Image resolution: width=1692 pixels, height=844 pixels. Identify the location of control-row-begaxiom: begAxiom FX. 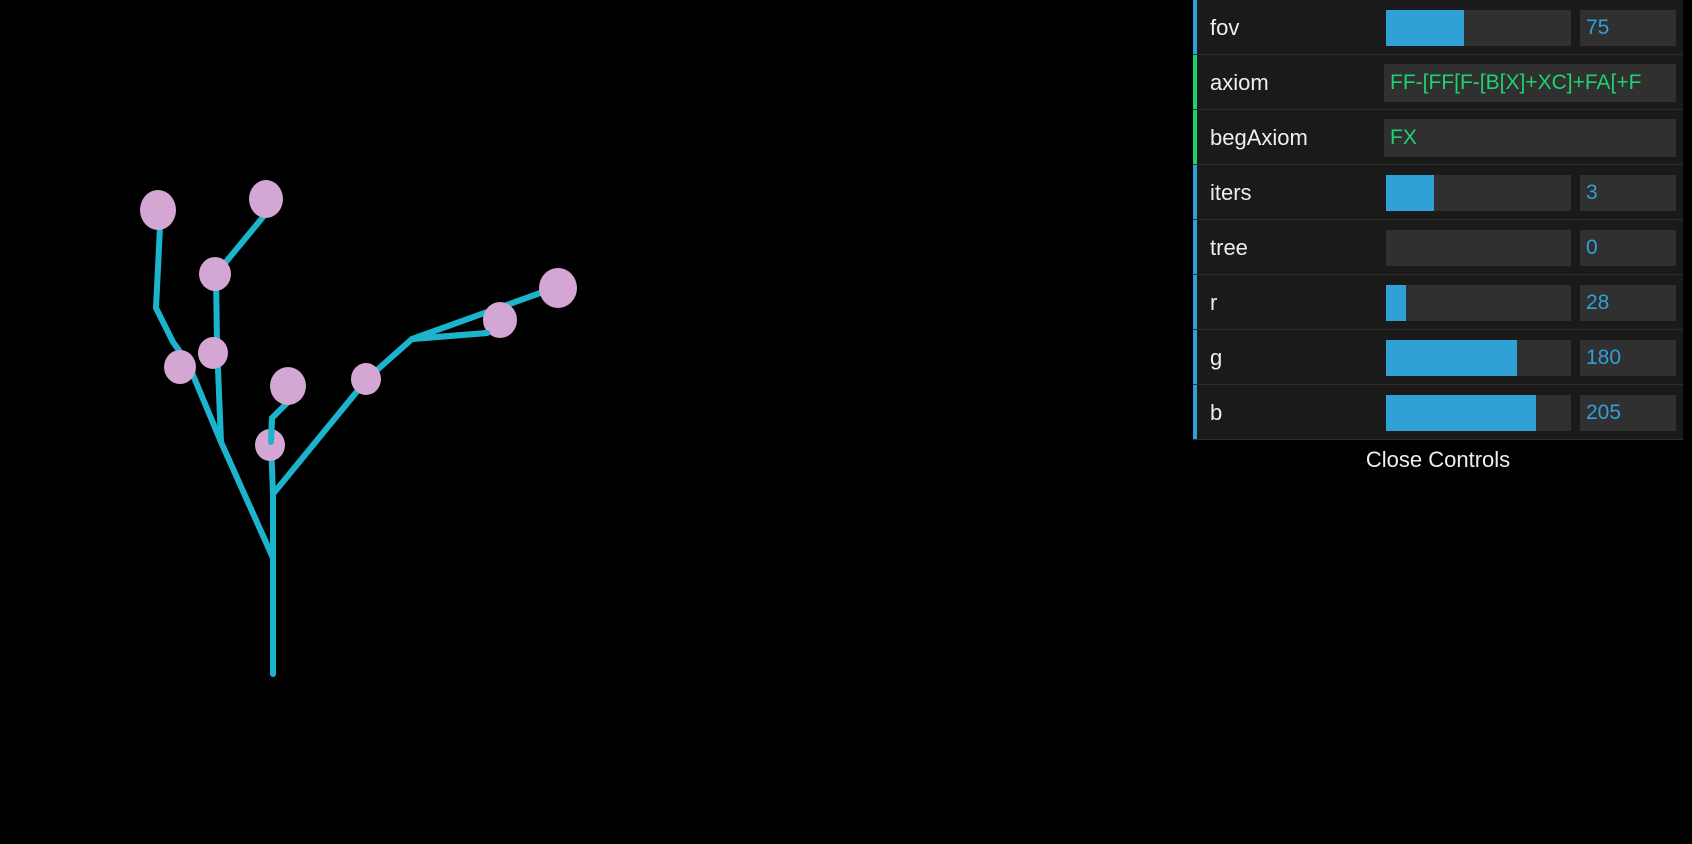
(1438, 137).